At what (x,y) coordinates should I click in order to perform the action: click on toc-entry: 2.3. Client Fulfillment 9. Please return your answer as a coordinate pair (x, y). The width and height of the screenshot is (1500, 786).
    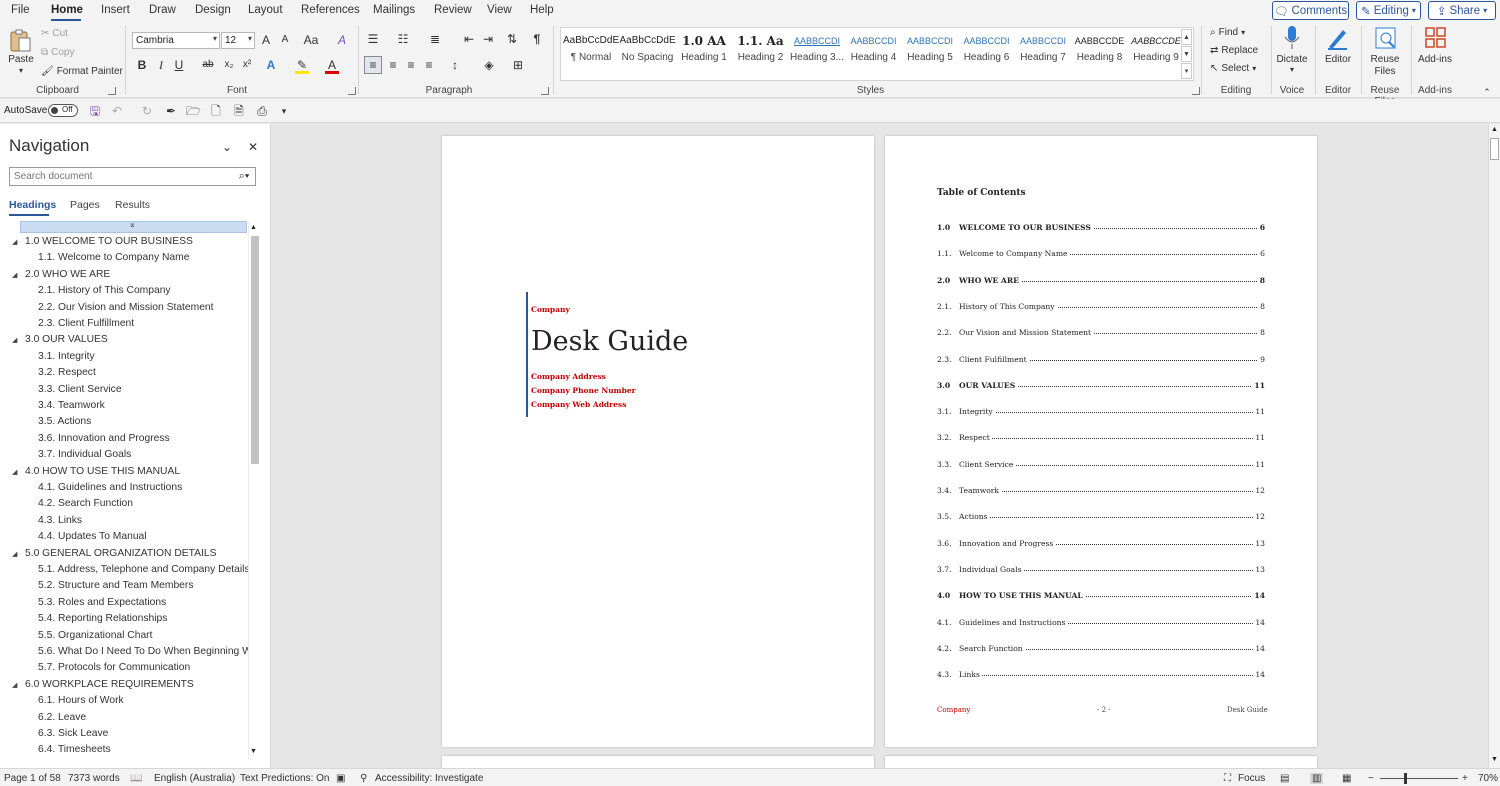
    Looking at the image, I should click on (1101, 361).